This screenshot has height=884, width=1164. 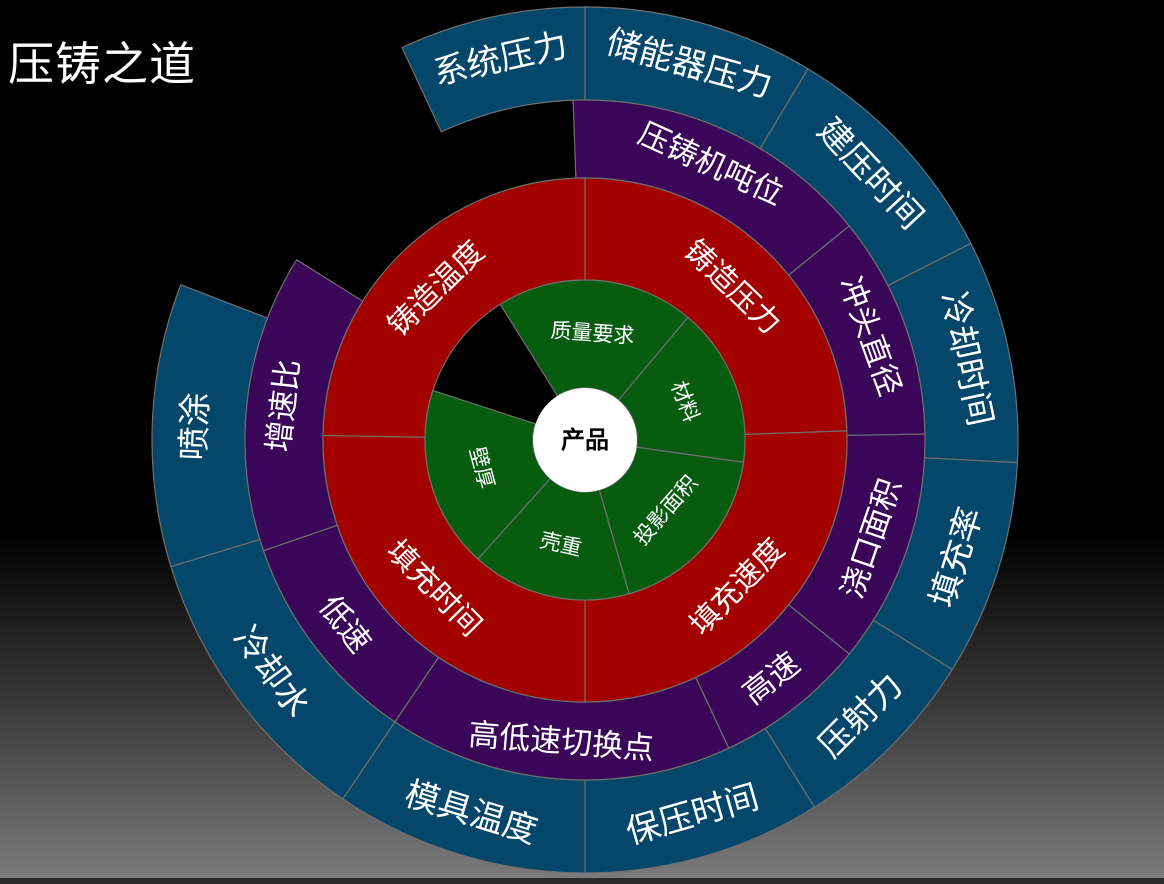 What do you see at coordinates (195, 426) in the screenshot?
I see `ring-outer-label: 喷涂` at bounding box center [195, 426].